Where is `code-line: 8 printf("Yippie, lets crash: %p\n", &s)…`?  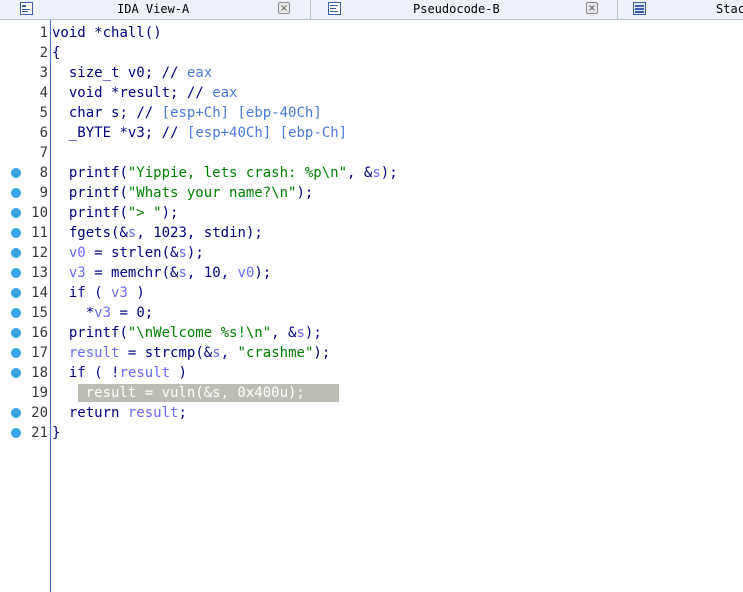
code-line: 8 printf("Yippie, lets crash: %p\n", &s)… is located at coordinates (371, 173).